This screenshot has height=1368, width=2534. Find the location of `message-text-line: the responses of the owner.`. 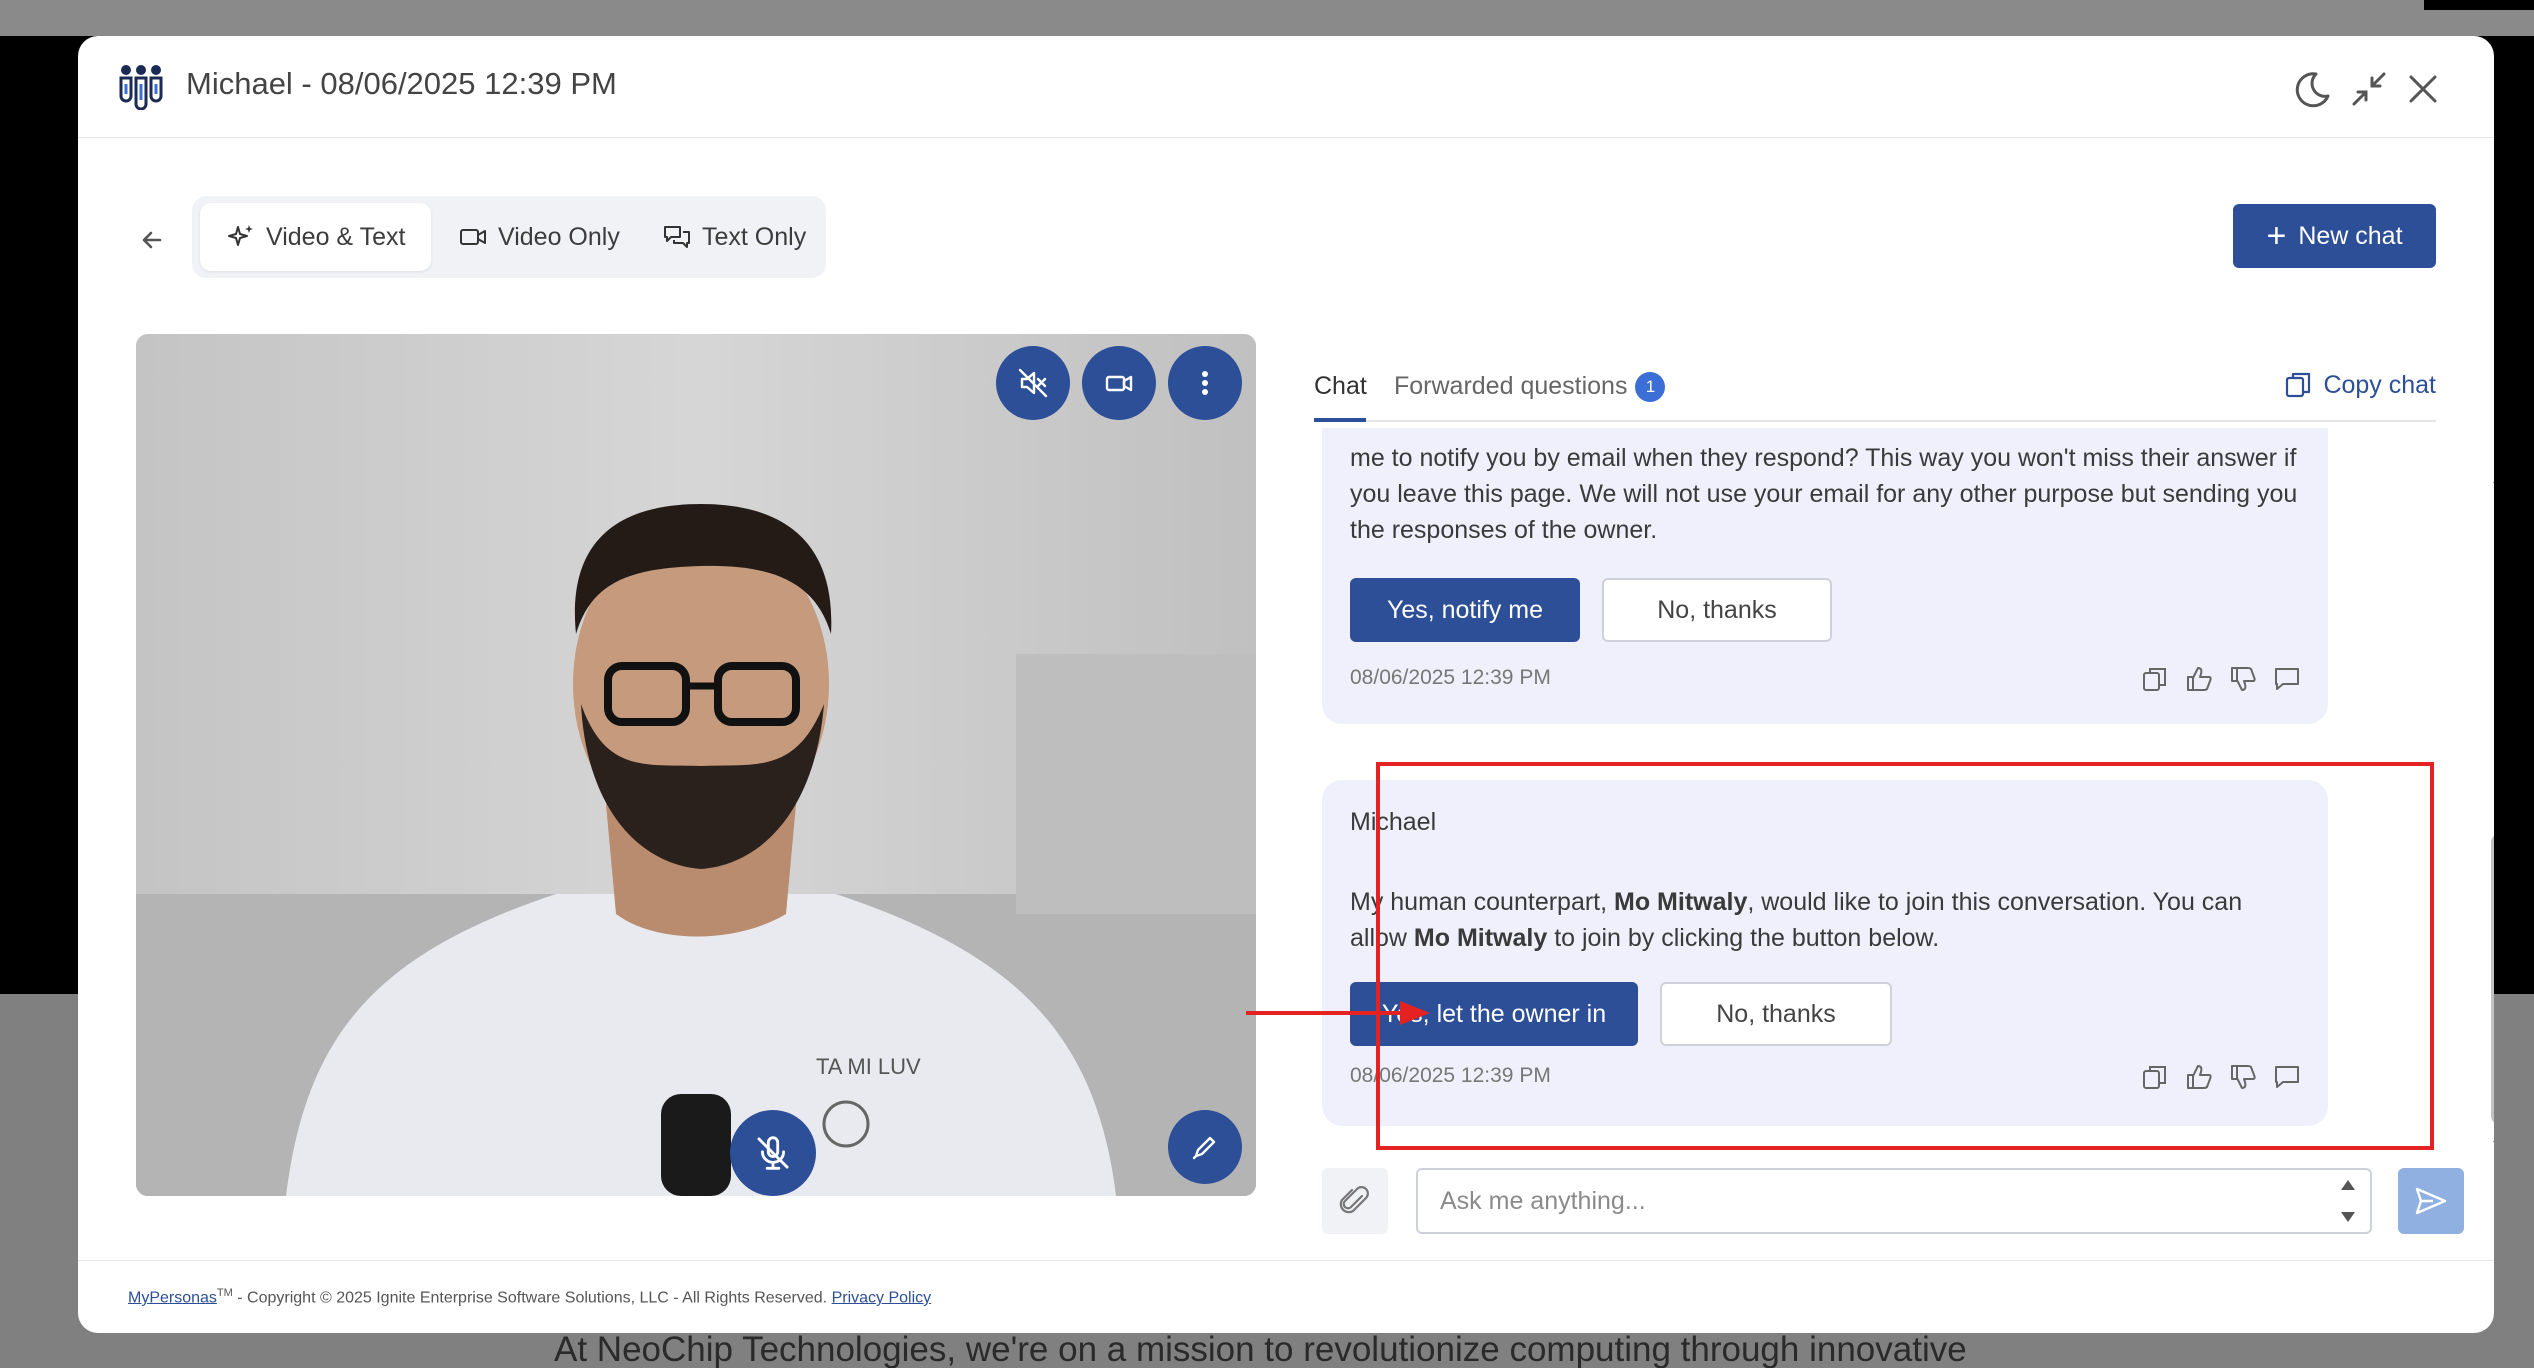

message-text-line: the responses of the owner. is located at coordinates (1504, 530).